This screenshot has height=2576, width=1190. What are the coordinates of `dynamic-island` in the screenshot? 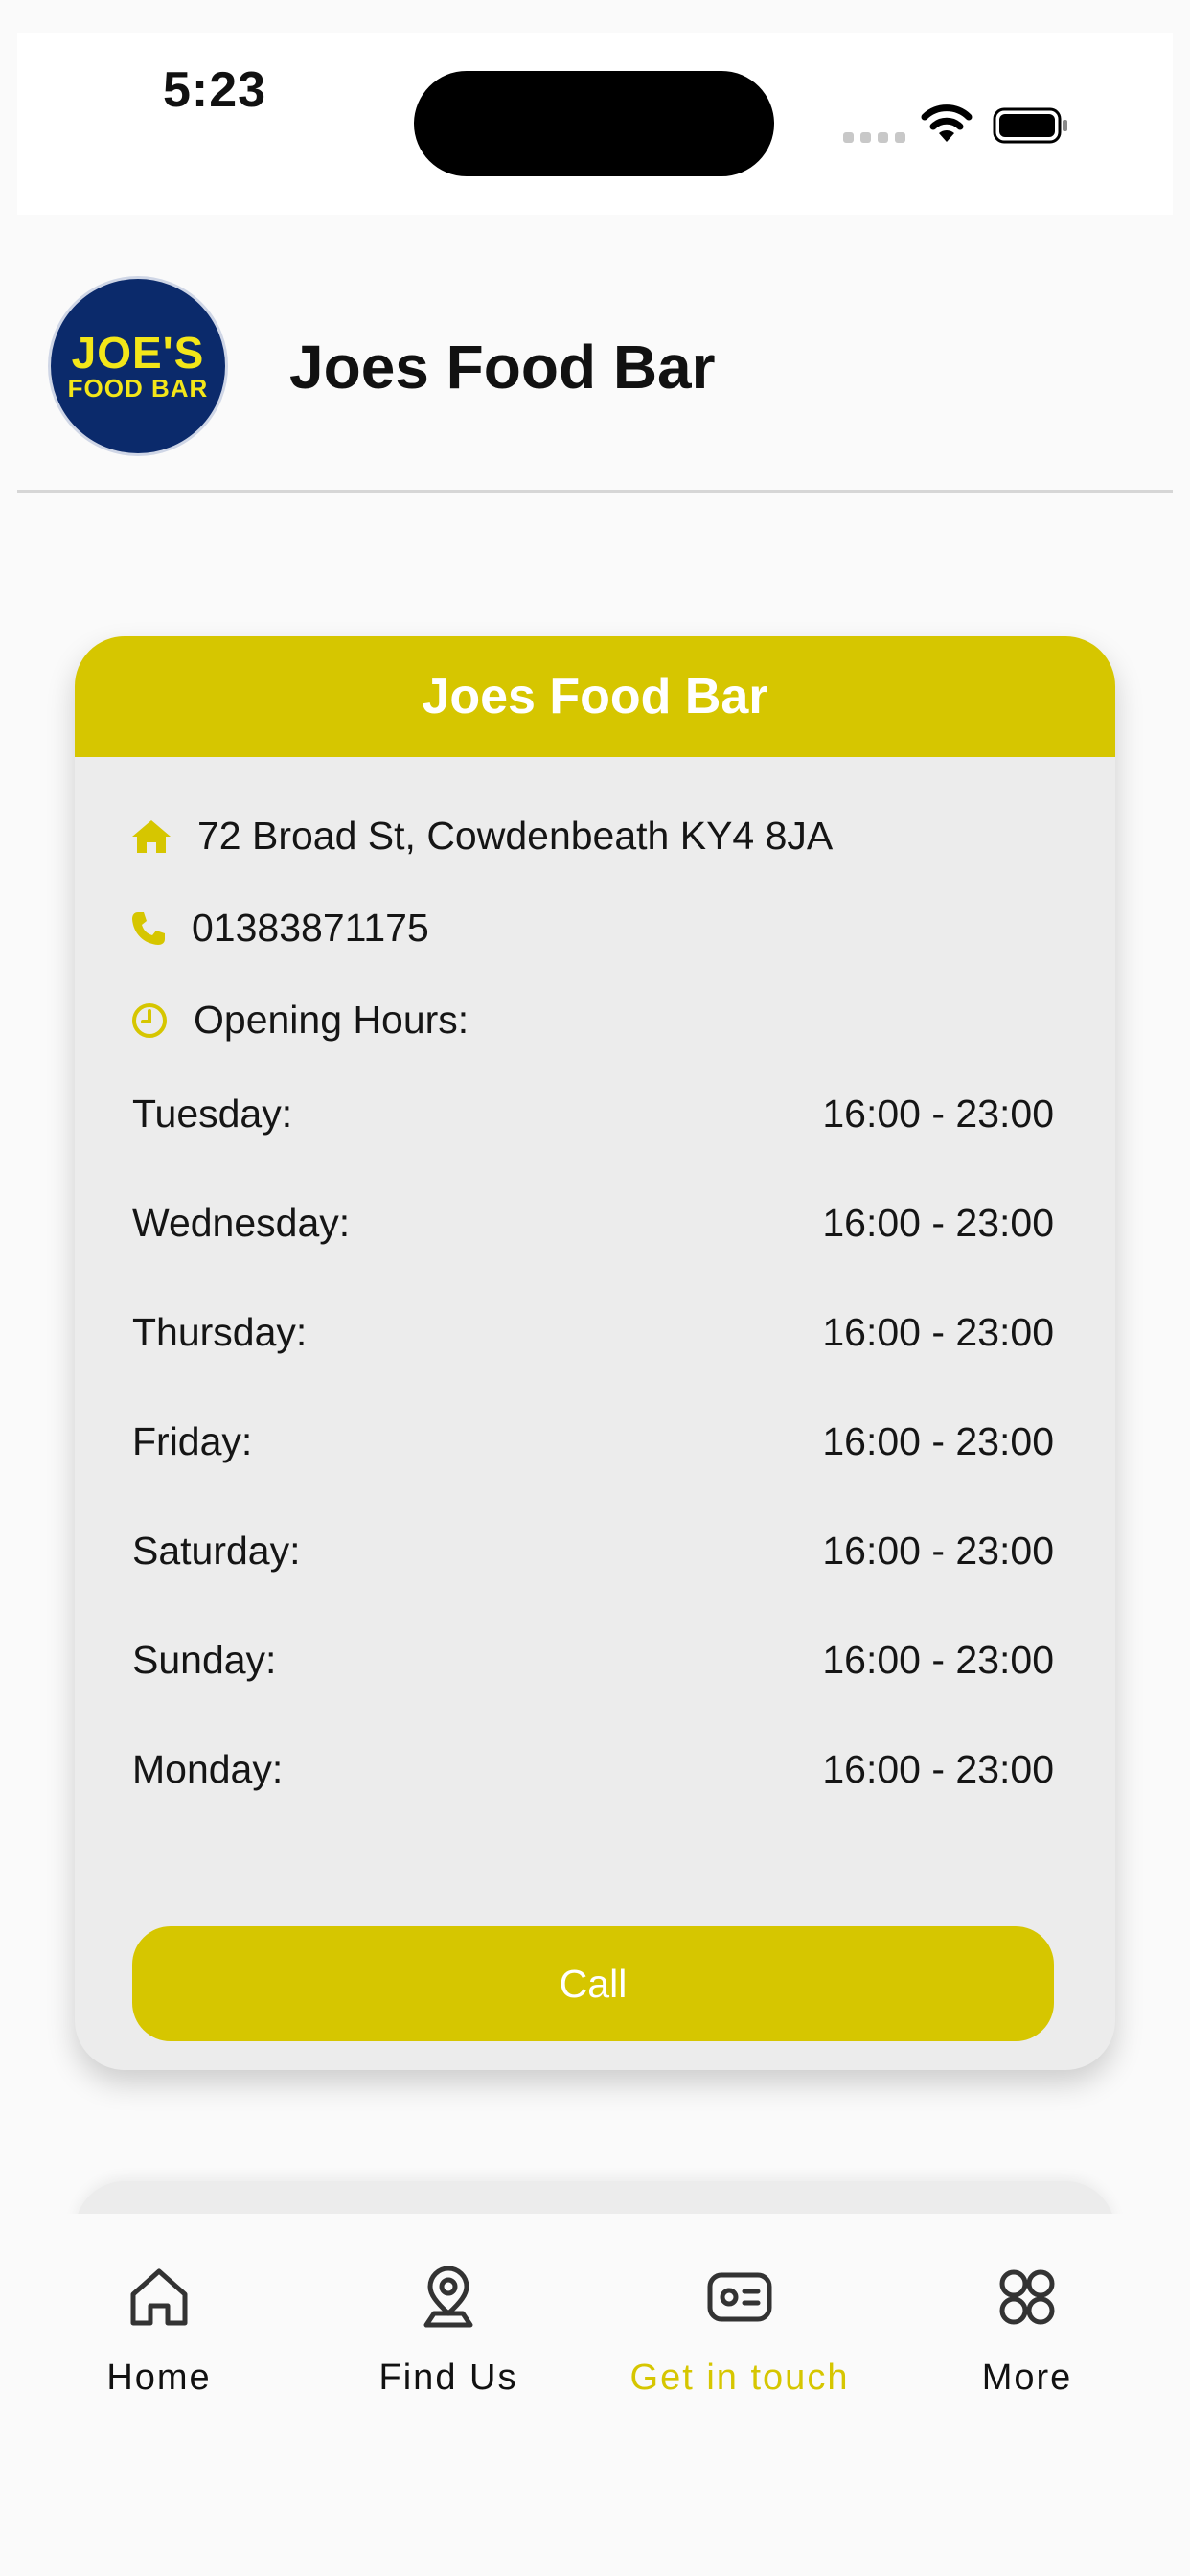 It's located at (594, 124).